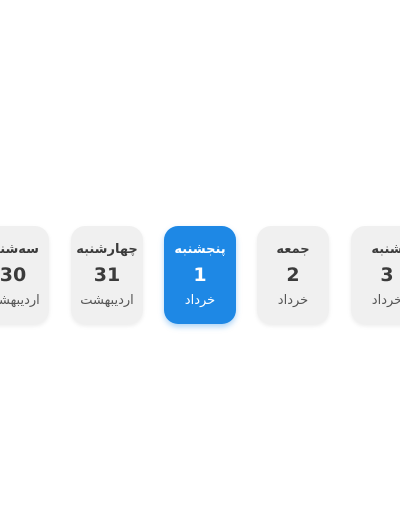 This screenshot has width=400, height=525. I want to click on day-card-1-khordad-selected: پنجشنبه 1 خرداد, so click(200, 275).